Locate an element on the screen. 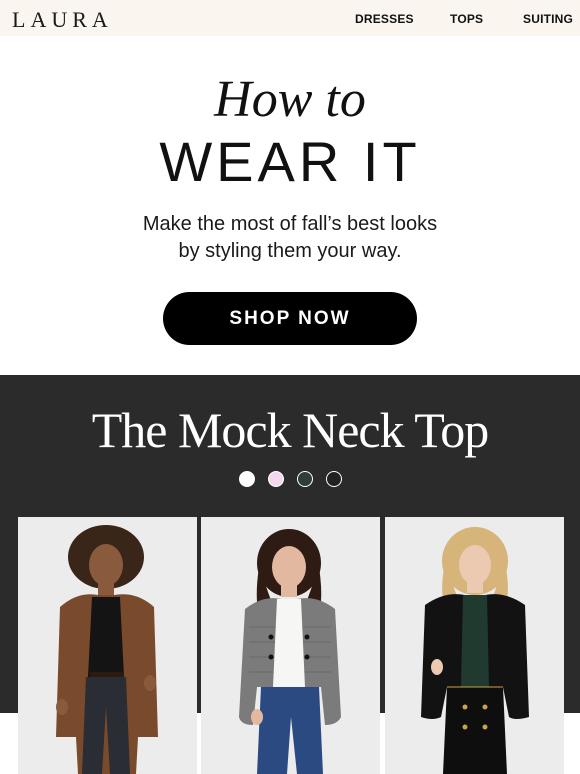 This screenshot has width=580, height=774. hero-script-title: How to is located at coordinates (290, 99).